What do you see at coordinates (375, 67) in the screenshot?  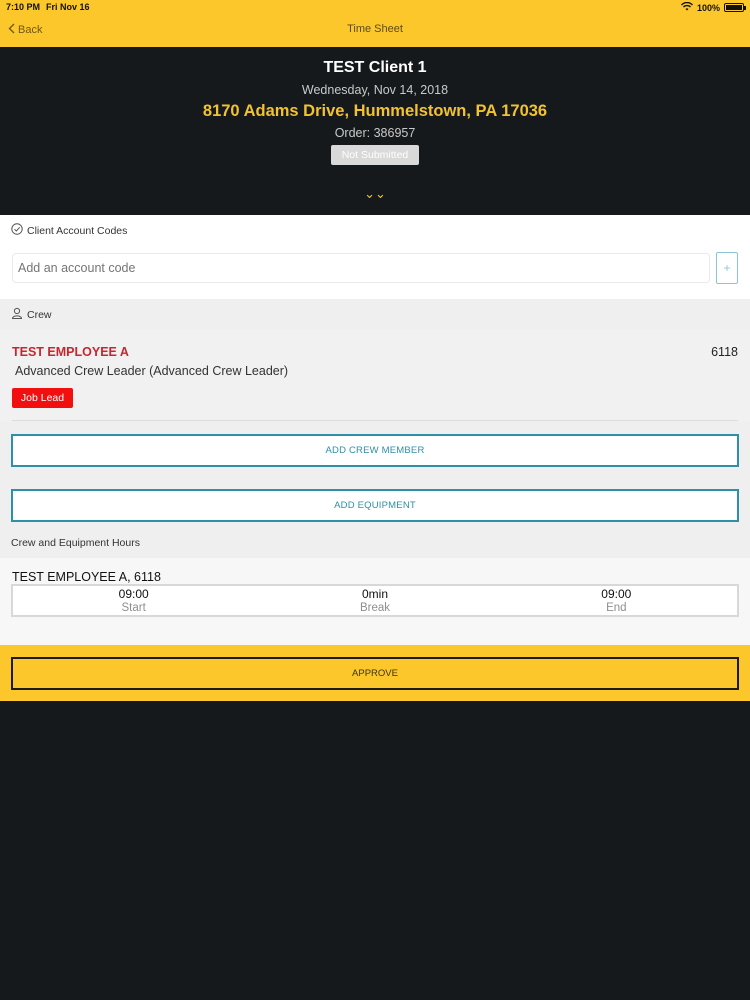 I see `client-name: TEST Client 1` at bounding box center [375, 67].